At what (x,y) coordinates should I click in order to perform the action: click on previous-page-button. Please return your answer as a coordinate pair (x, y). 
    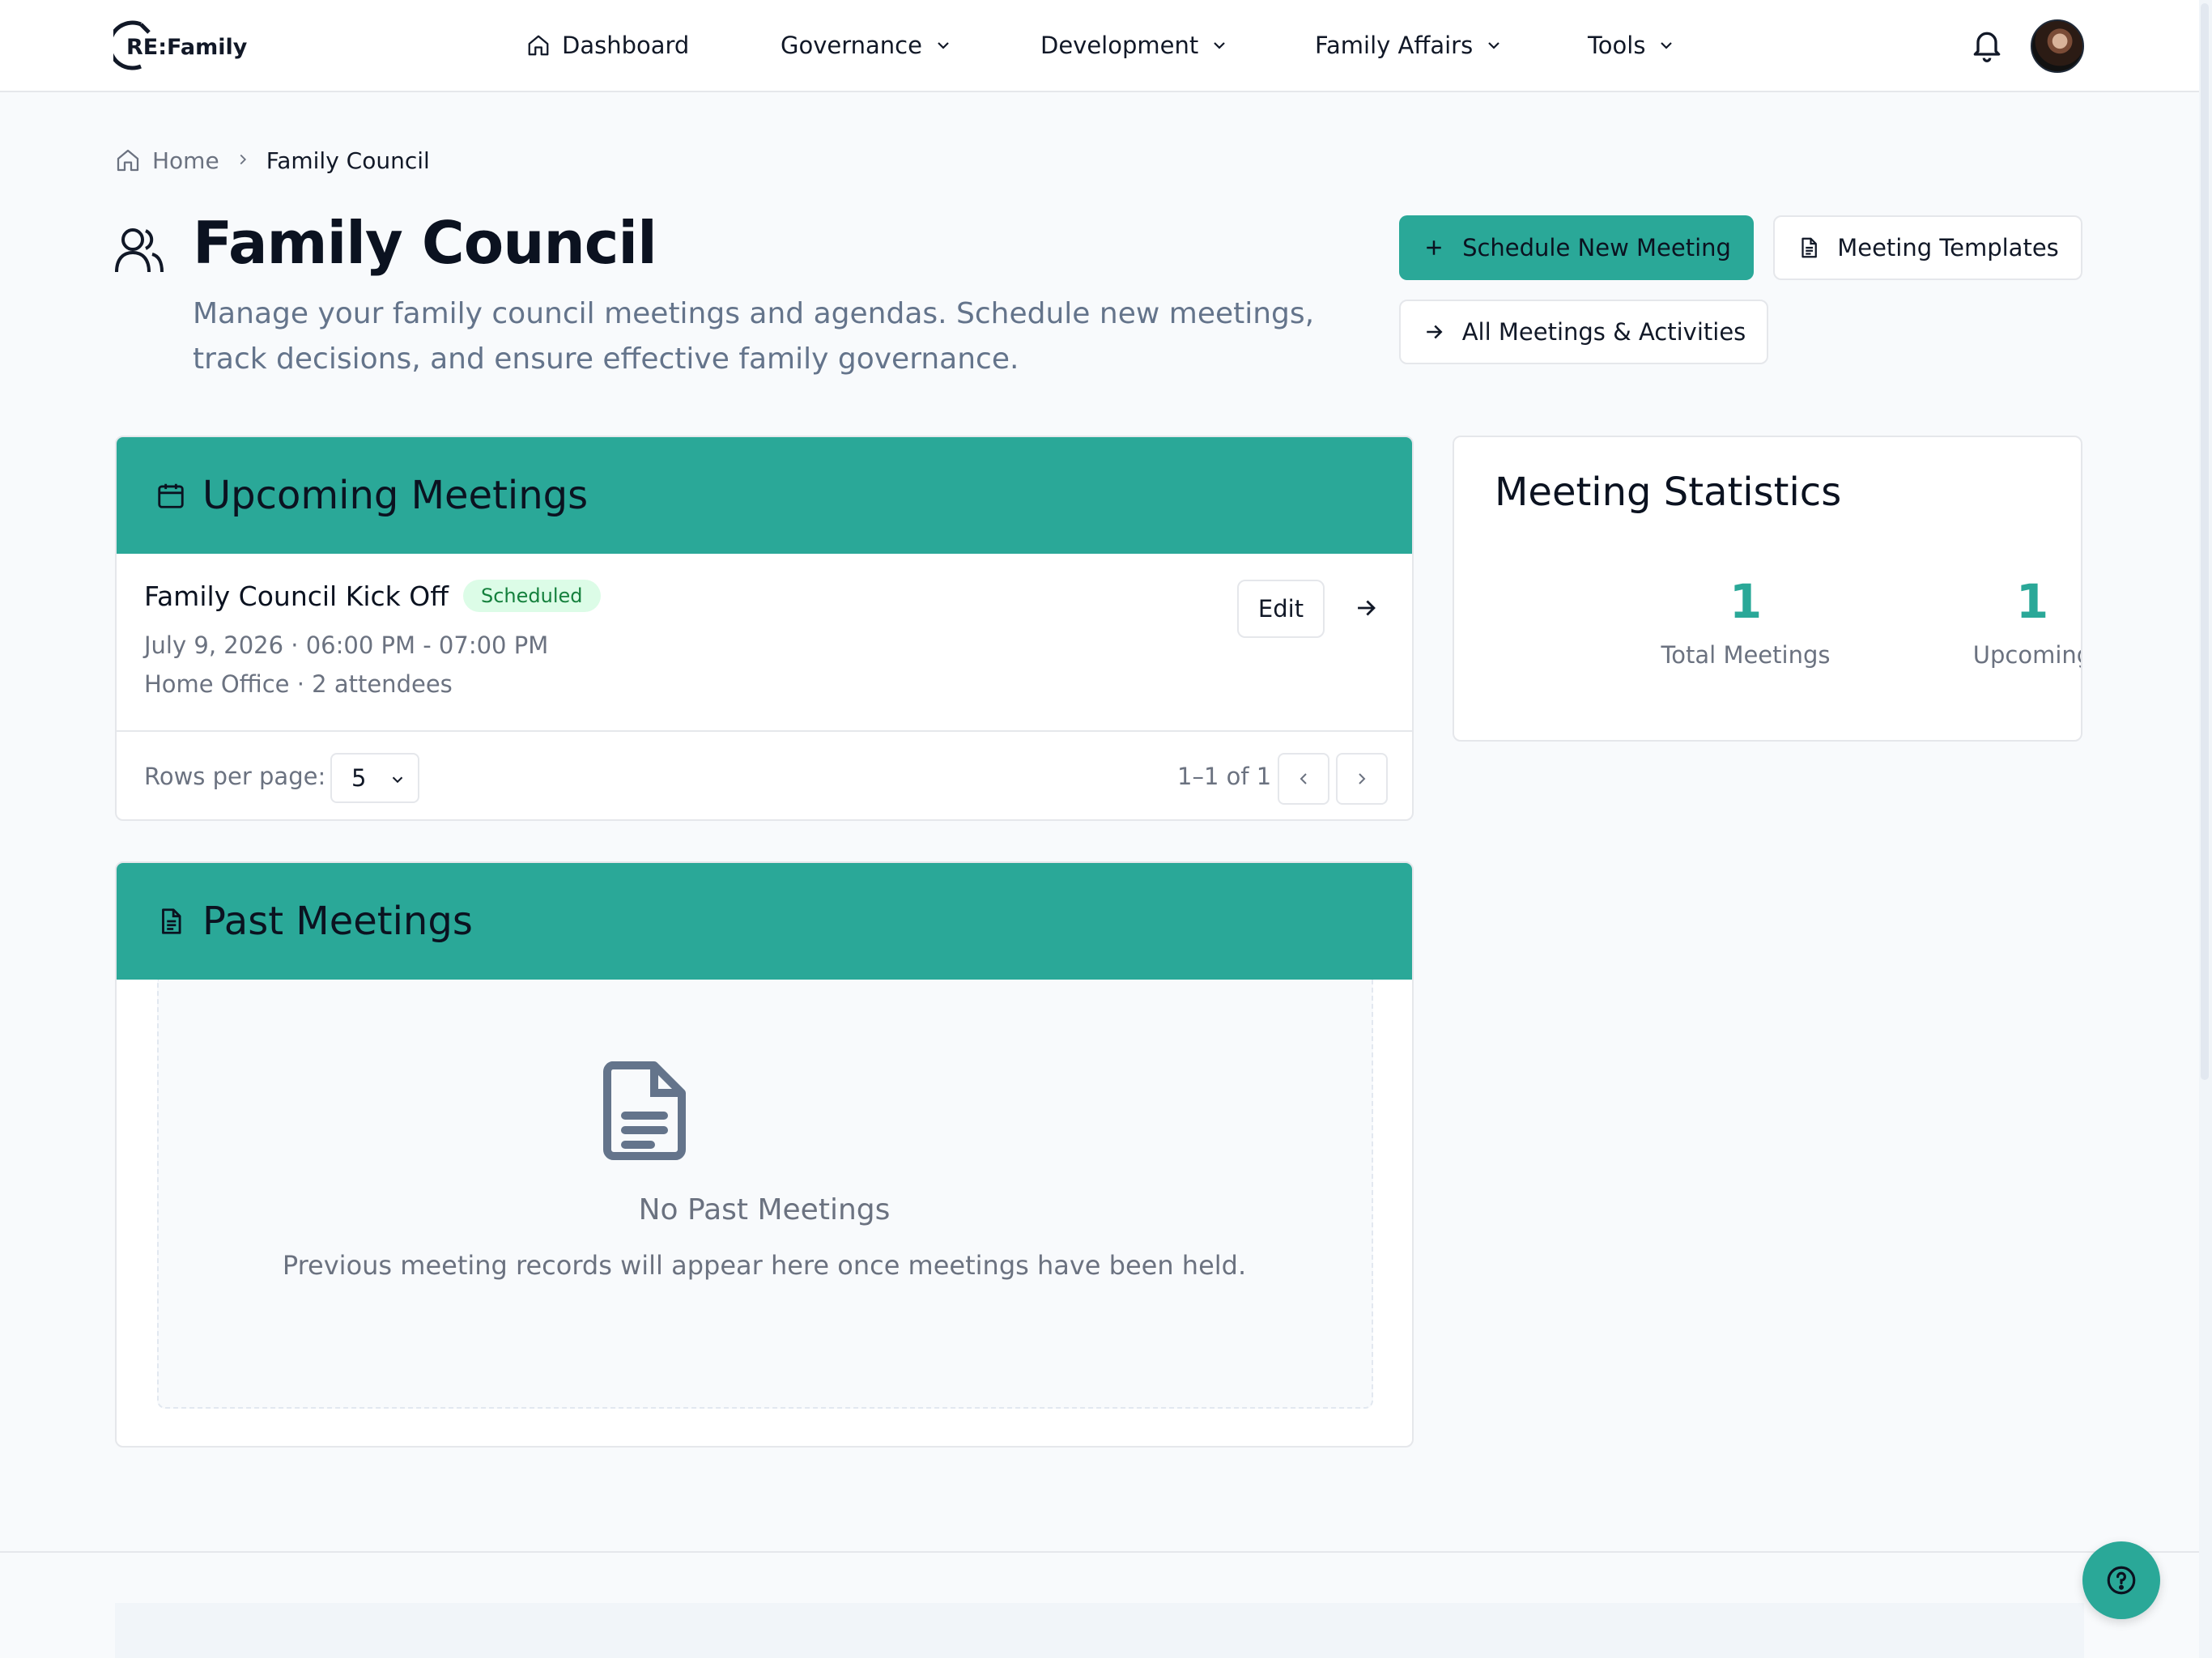
    Looking at the image, I should click on (1304, 779).